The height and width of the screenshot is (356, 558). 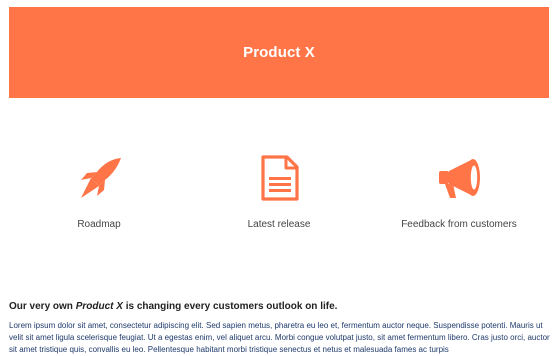 What do you see at coordinates (99, 306) in the screenshot?
I see `headline-product-name: Product X` at bounding box center [99, 306].